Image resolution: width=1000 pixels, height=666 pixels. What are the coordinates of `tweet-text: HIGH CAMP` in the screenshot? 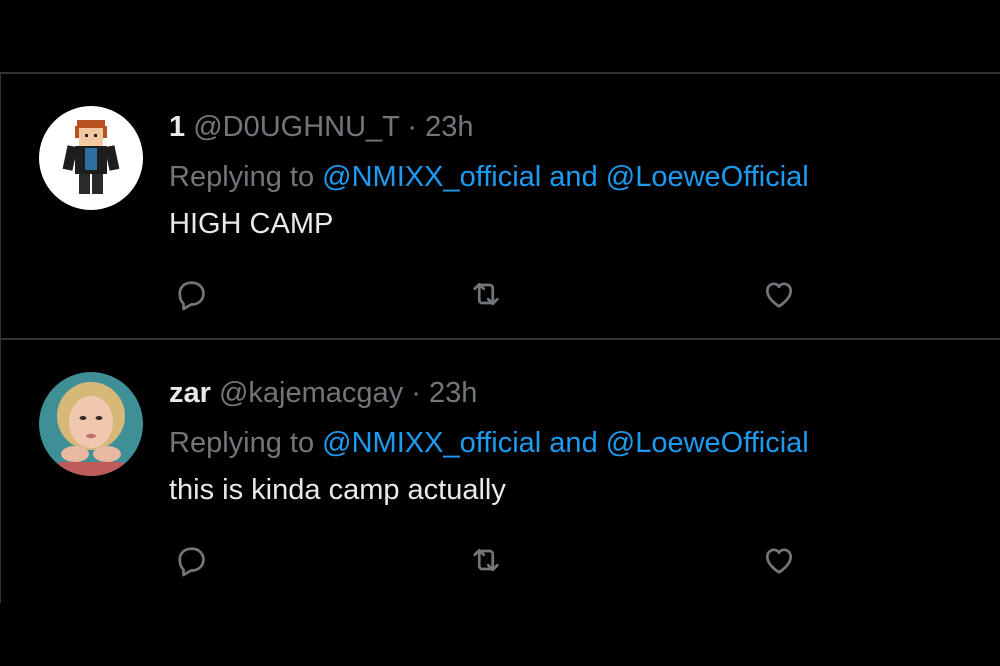 It's located at (251, 224).